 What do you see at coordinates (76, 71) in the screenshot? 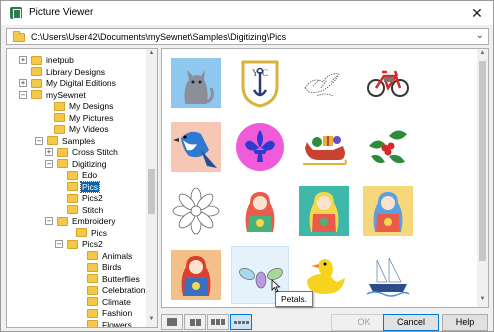
I see `tree-item-label: Library Designs` at bounding box center [76, 71].